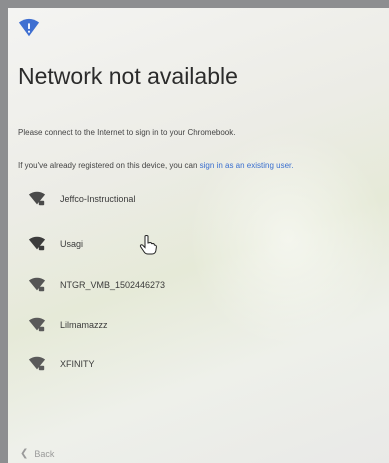 This screenshot has width=389, height=463. What do you see at coordinates (72, 244) in the screenshot?
I see `network-name: Usagi` at bounding box center [72, 244].